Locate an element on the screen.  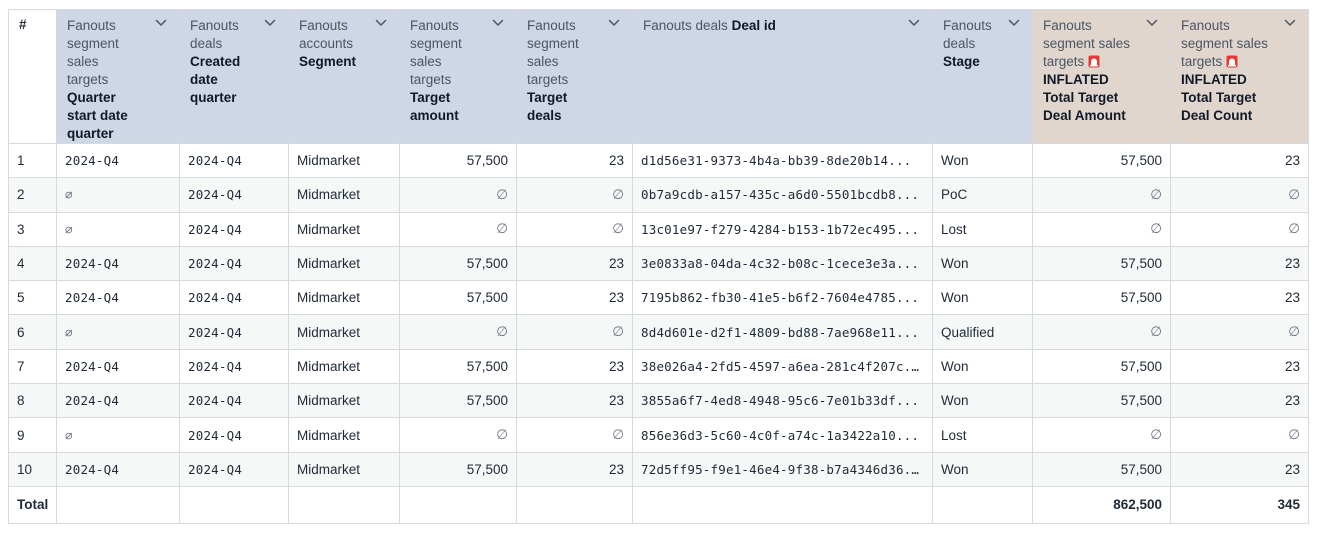
row-number: 8 is located at coordinates (32, 401).